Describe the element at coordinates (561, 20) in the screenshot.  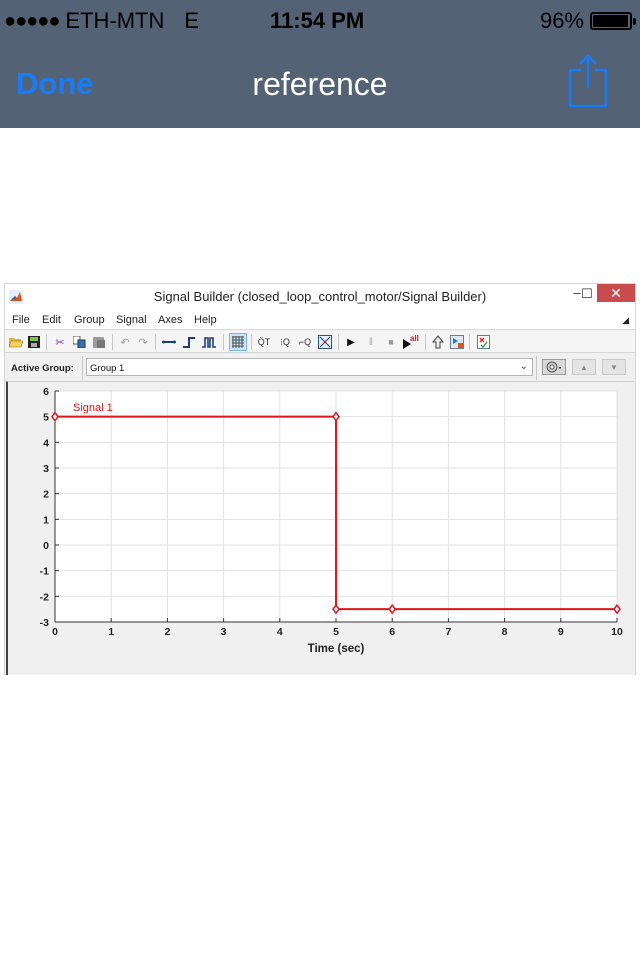
I see `battery-percent: 96%` at that location.